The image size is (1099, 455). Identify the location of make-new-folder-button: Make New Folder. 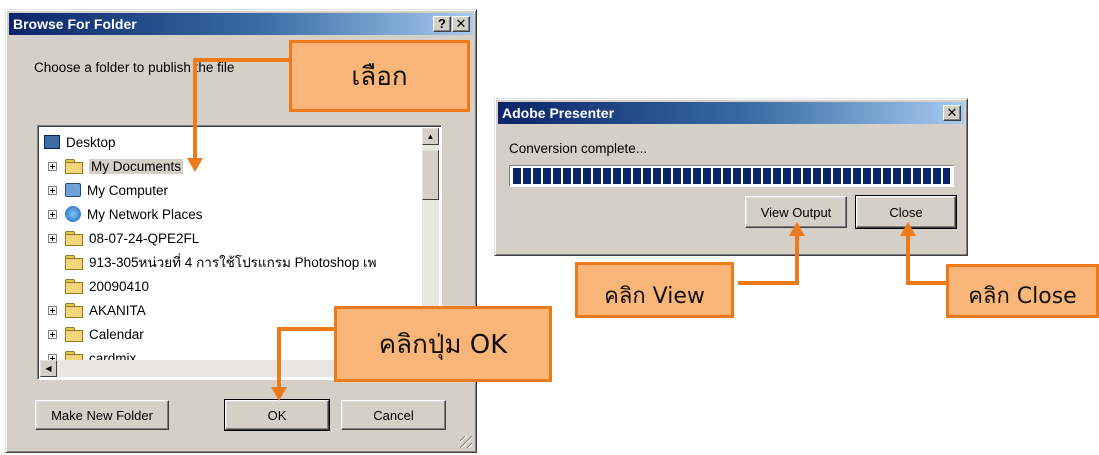
(102, 415).